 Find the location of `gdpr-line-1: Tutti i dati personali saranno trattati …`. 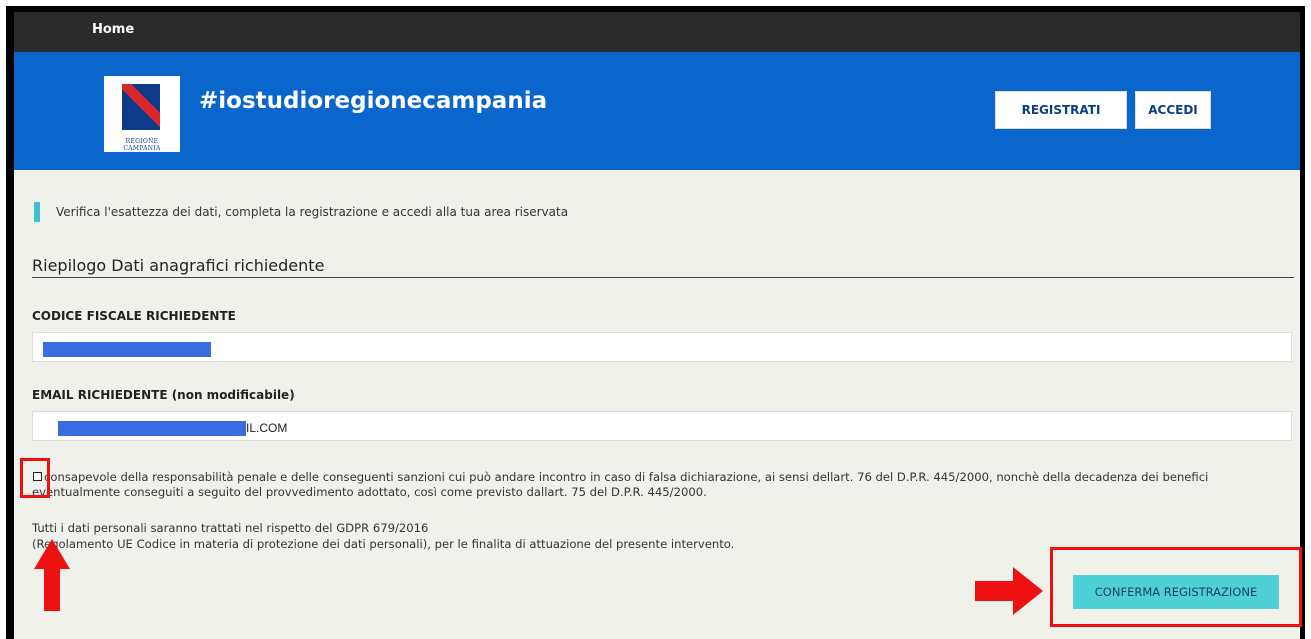

gdpr-line-1: Tutti i dati personali saranno trattati … is located at coordinates (230, 528).